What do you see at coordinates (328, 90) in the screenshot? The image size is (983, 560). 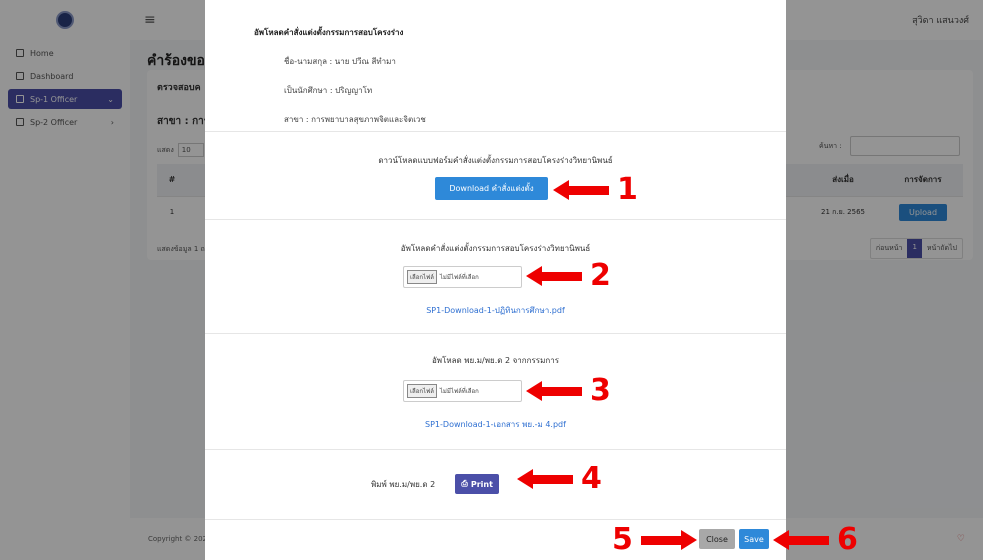 I see `student-level: เป็นนักศึกษา : ปริญญาโท` at bounding box center [328, 90].